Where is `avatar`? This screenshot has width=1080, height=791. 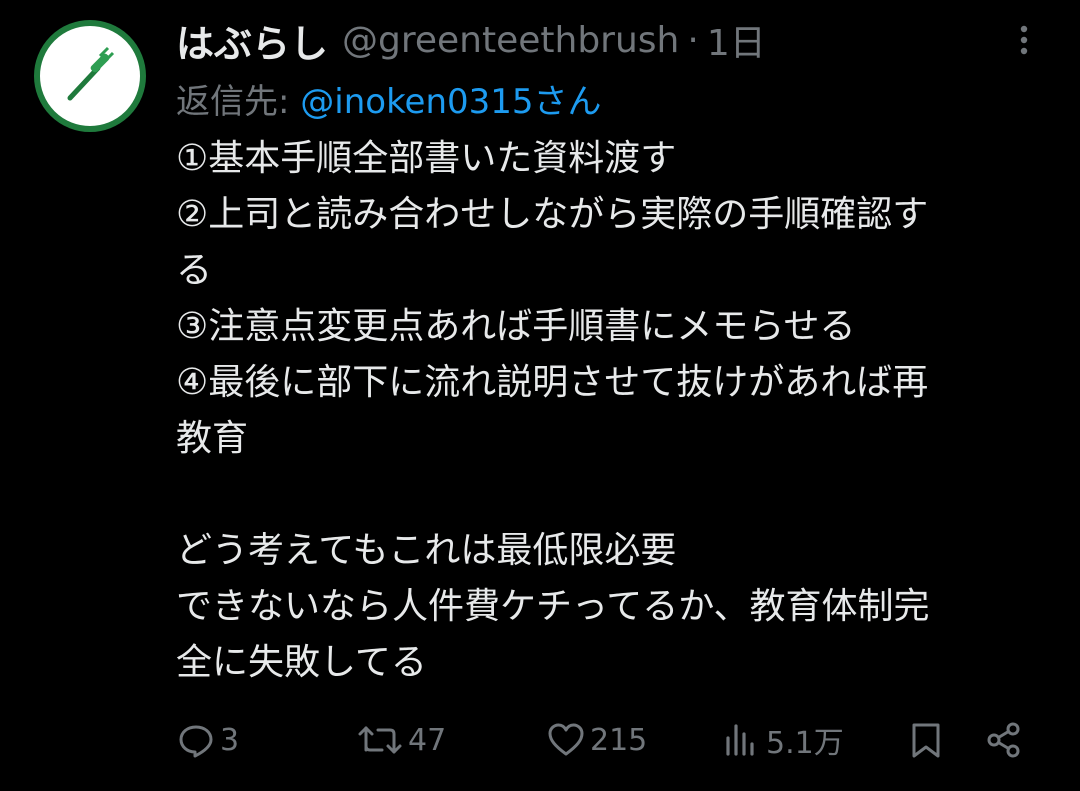
avatar is located at coordinates (90, 76).